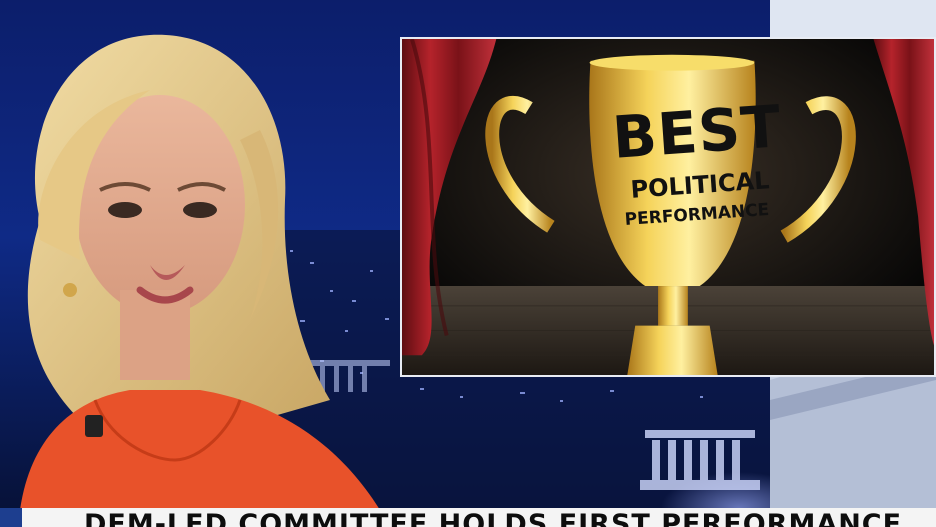 This screenshot has height=527, width=936. What do you see at coordinates (11, 517) in the screenshot?
I see `banner-accent` at bounding box center [11, 517].